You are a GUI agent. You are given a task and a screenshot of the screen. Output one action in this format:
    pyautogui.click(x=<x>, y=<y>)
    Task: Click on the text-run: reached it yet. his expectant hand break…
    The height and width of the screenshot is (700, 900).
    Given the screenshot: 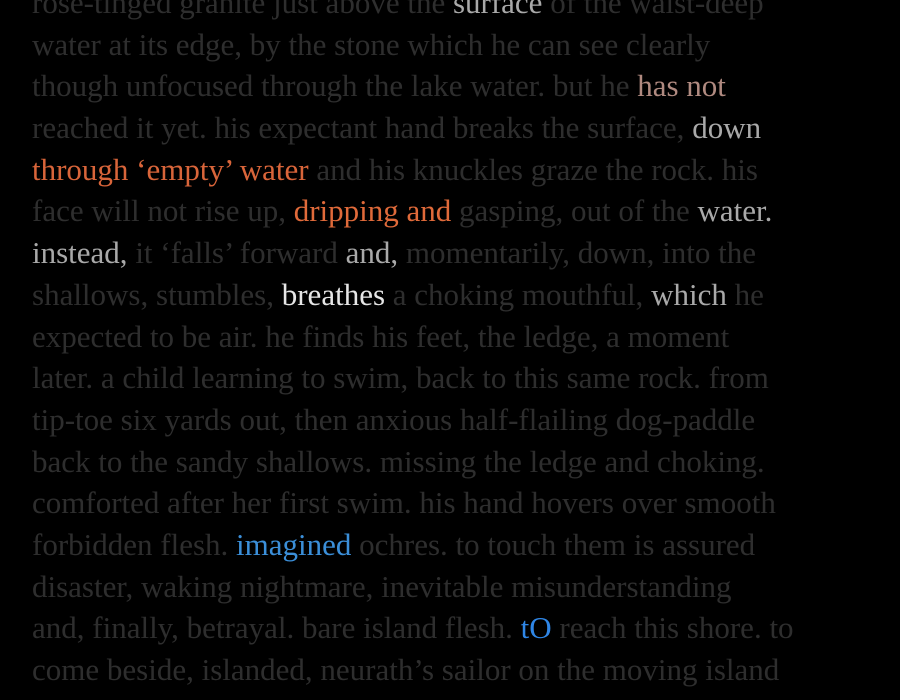 What is the action you would take?
    pyautogui.click(x=362, y=128)
    